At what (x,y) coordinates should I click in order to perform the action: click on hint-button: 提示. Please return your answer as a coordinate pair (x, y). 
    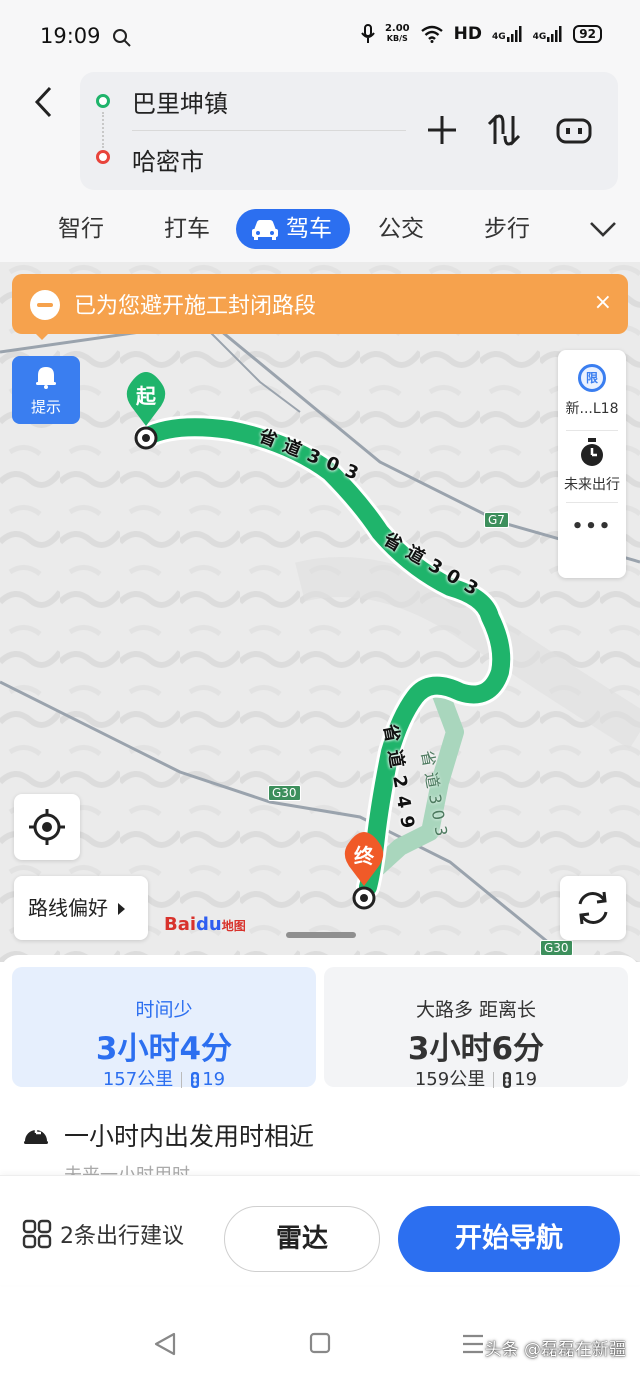
    Looking at the image, I should click on (46, 390).